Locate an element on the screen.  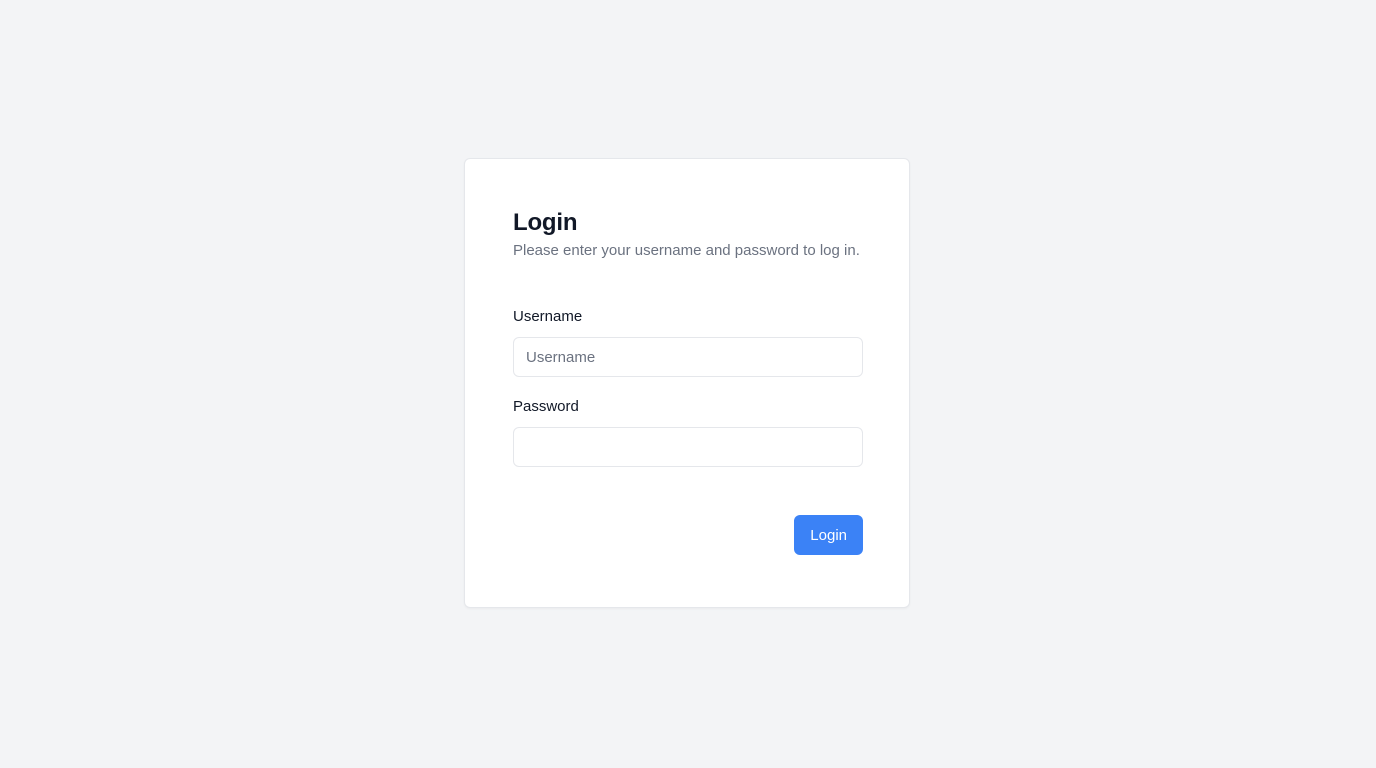
password-label: Password is located at coordinates (546, 406).